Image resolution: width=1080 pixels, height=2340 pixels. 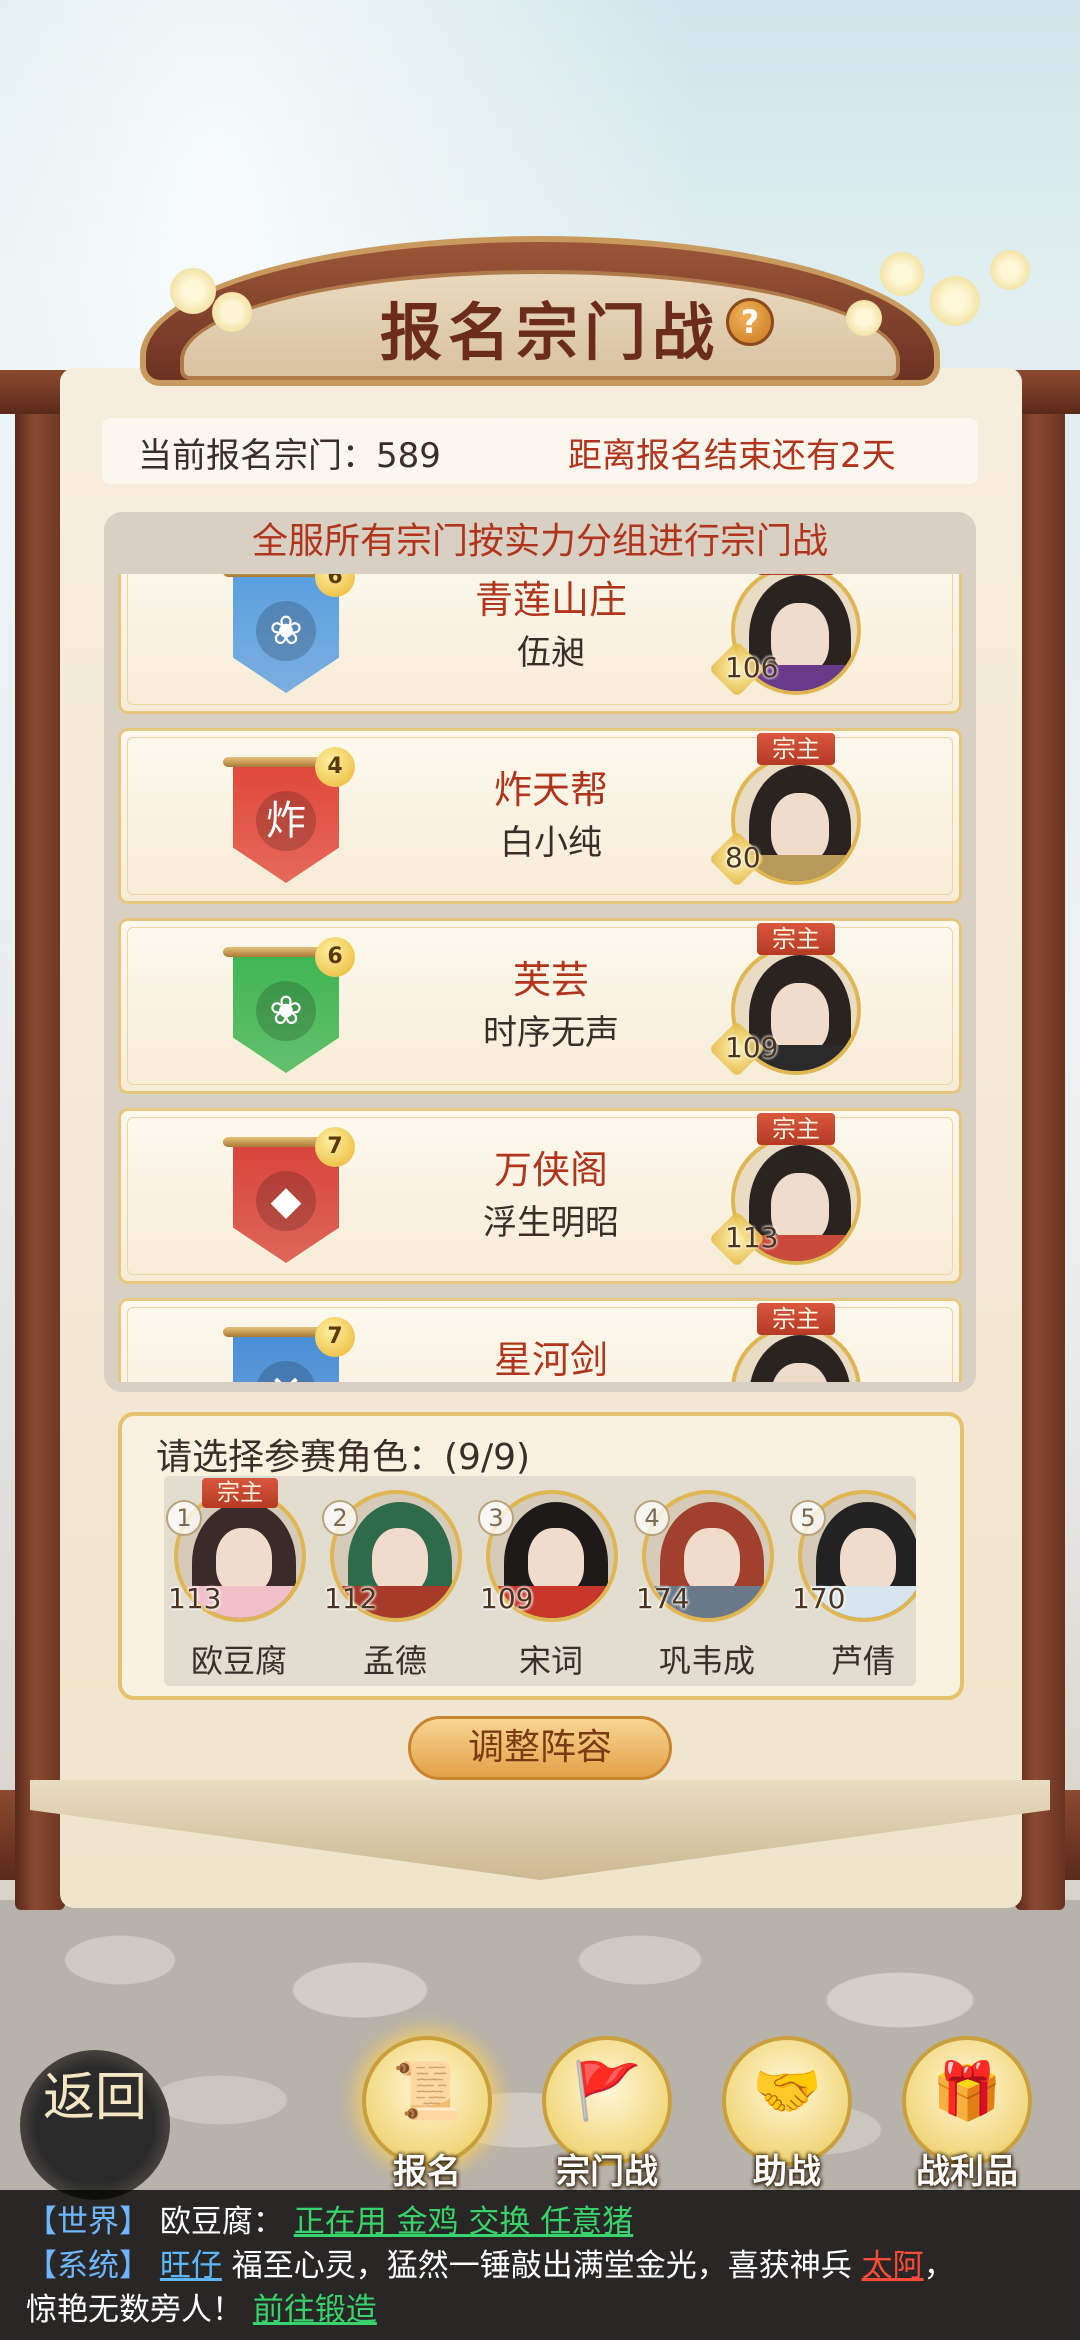 I want to click on character-slot: 3 109 宋词, so click(x=551, y=1581).